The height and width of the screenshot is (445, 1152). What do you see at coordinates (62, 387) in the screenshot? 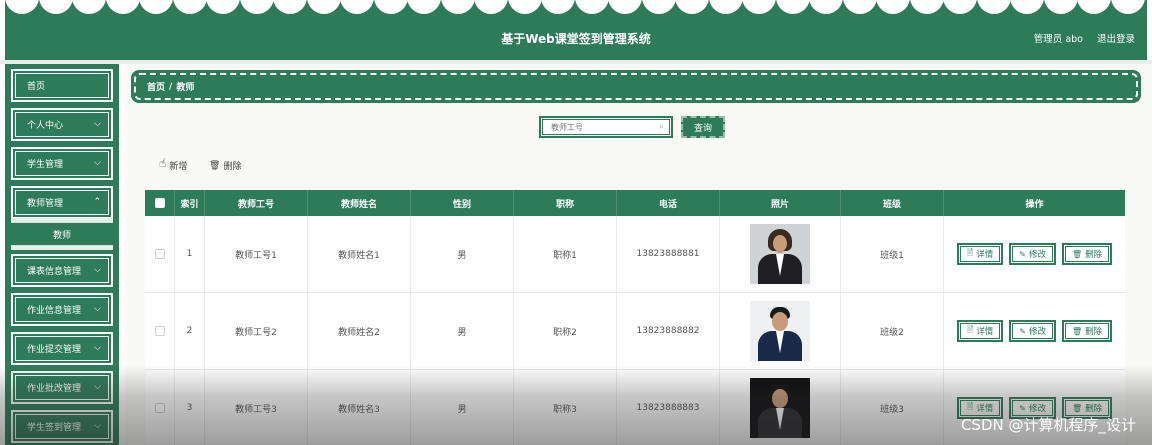
I see `sidebar-item-homework-grading-management: 作业批改管理 ⌵` at bounding box center [62, 387].